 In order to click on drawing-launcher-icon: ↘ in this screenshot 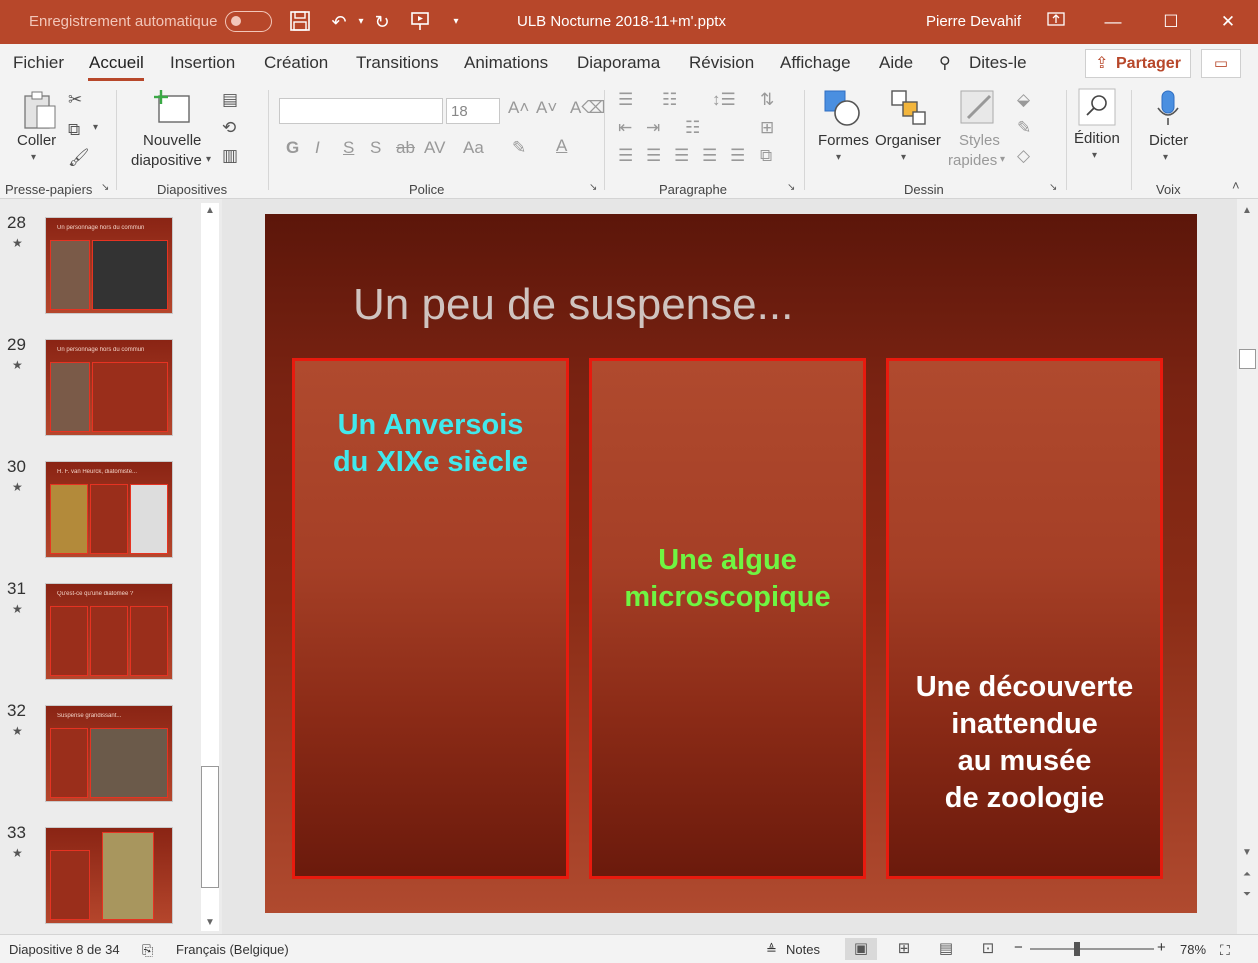, I will do `click(1053, 187)`.